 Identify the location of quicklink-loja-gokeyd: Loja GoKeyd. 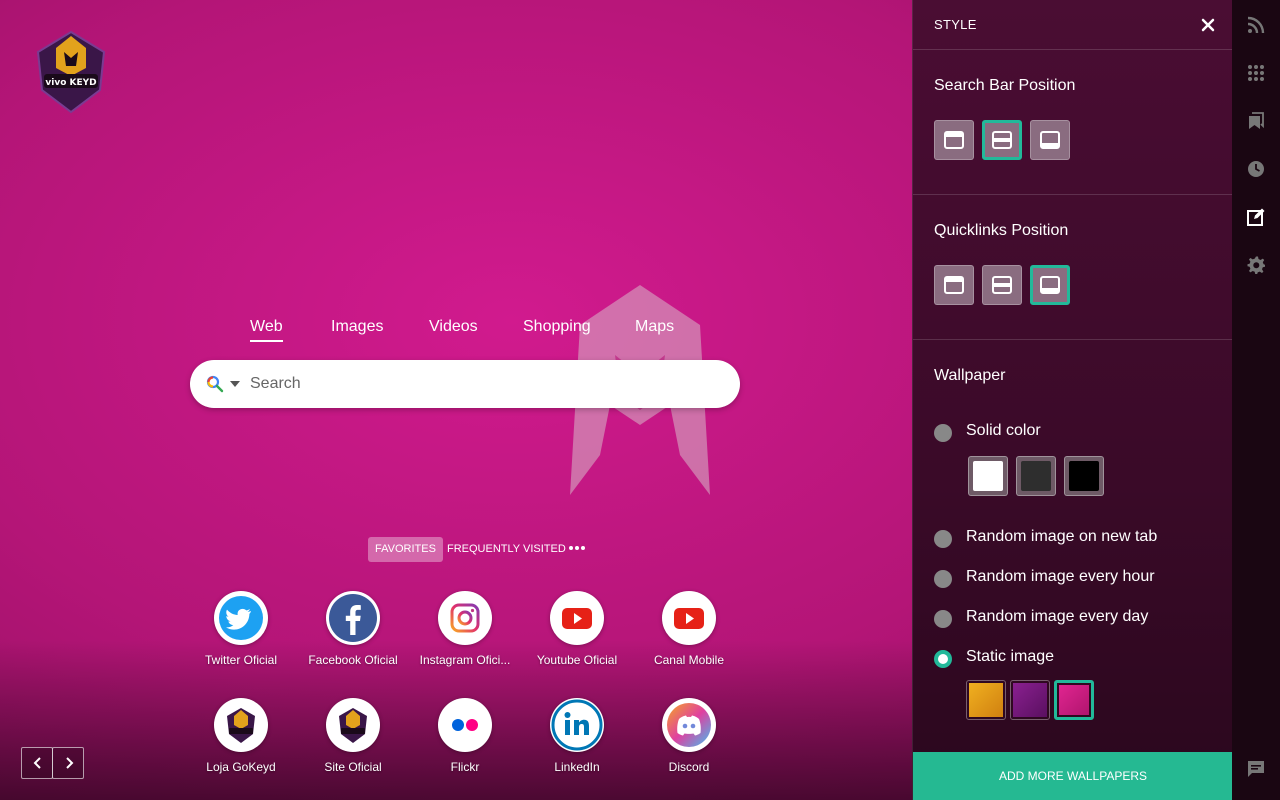
(241, 743).